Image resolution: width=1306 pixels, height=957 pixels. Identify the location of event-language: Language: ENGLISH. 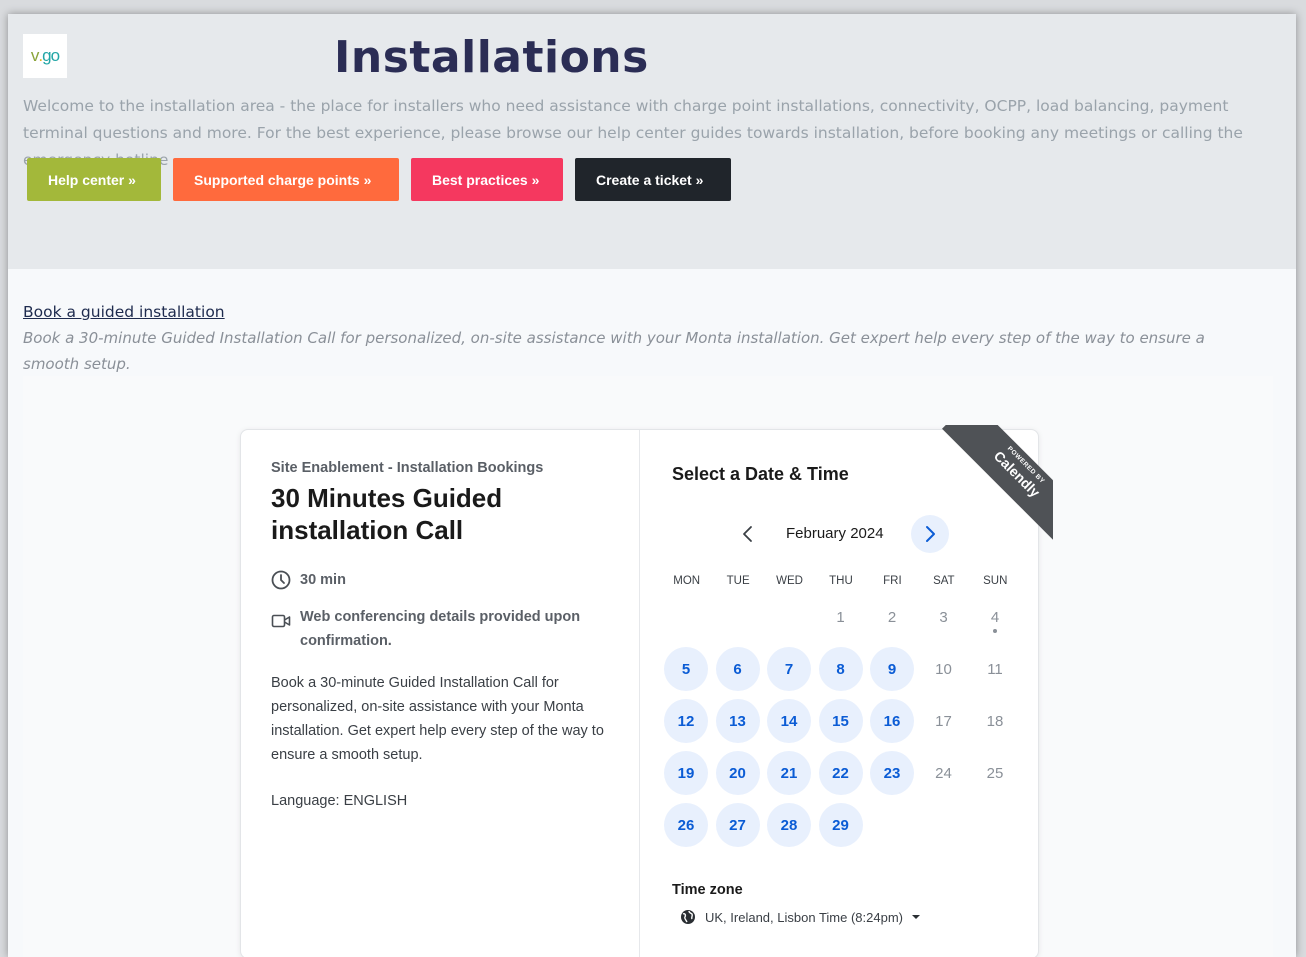
(339, 801).